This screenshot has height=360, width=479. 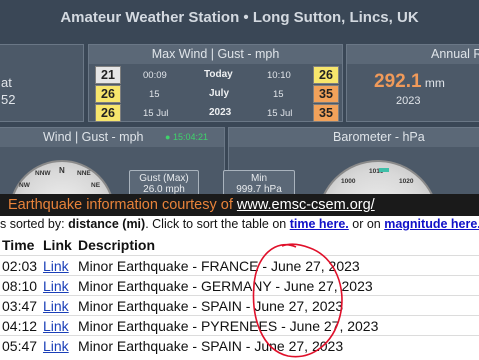 What do you see at coordinates (434, 83) in the screenshot?
I see `annual-rain-unit: mm` at bounding box center [434, 83].